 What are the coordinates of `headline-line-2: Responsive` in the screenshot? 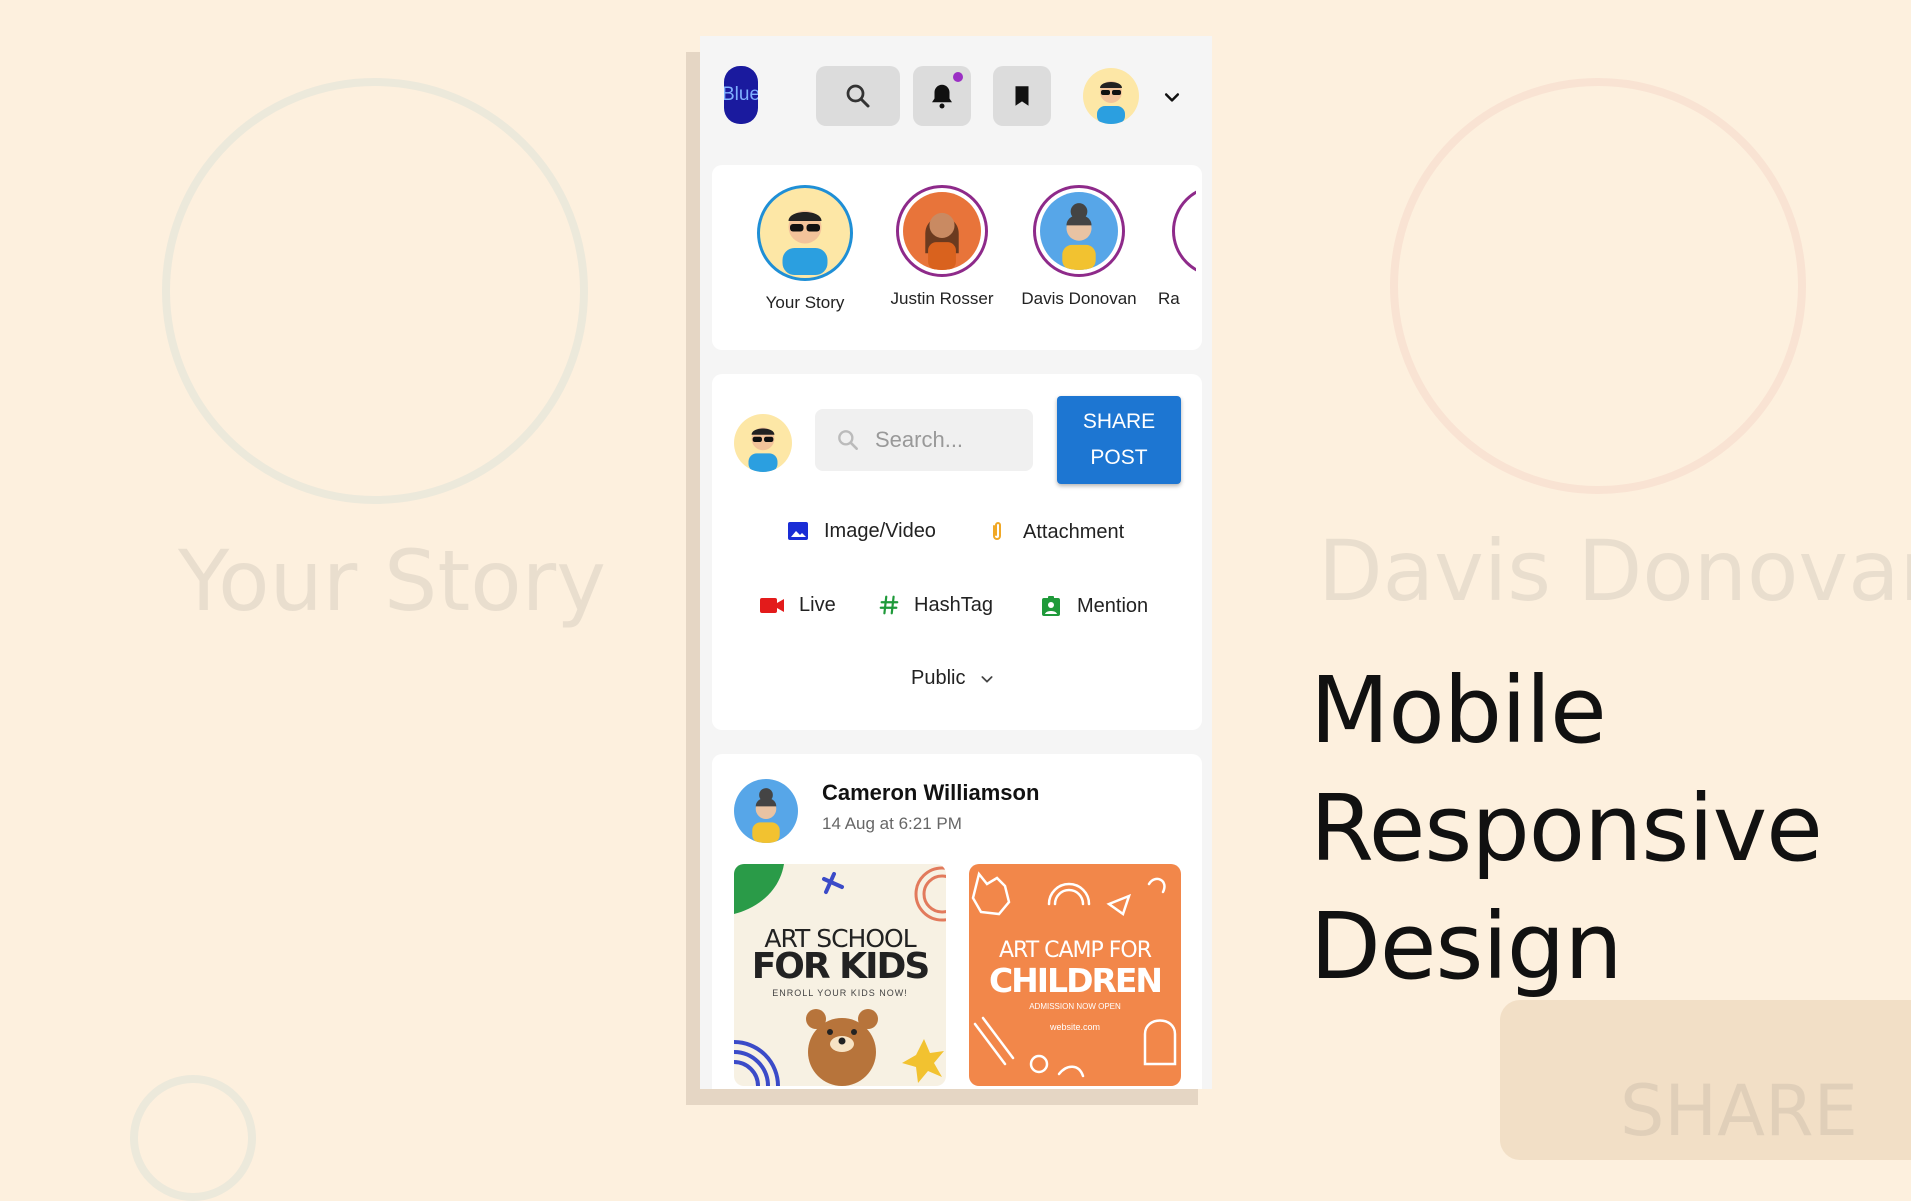 It's located at (1566, 828).